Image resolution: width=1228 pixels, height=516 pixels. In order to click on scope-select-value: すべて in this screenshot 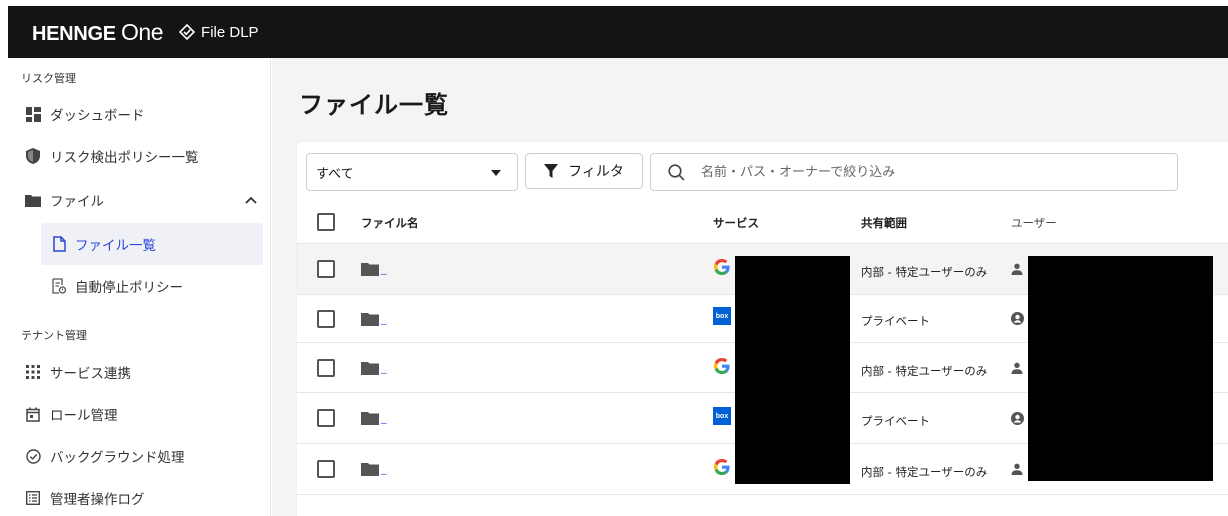, I will do `click(335, 174)`.